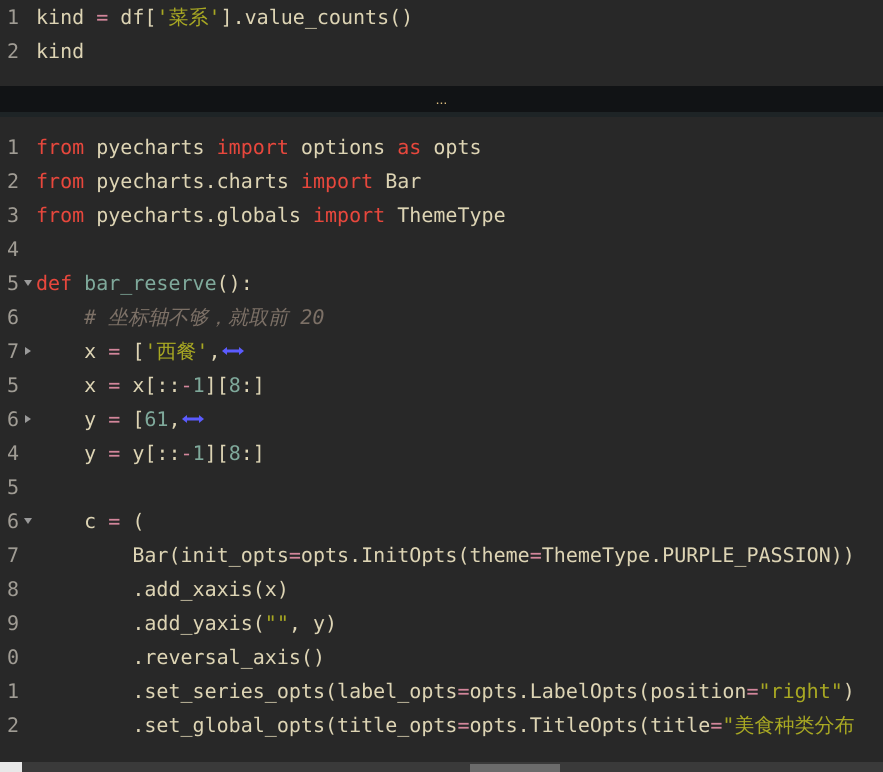 The image size is (883, 772). What do you see at coordinates (188, 17) in the screenshot?
I see `code-token: '菜系'` at bounding box center [188, 17].